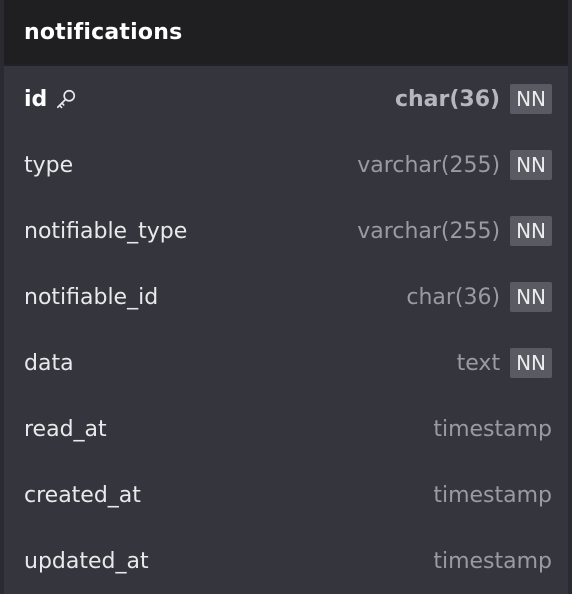  Describe the element at coordinates (478, 363) in the screenshot. I see `column-type: text` at that location.